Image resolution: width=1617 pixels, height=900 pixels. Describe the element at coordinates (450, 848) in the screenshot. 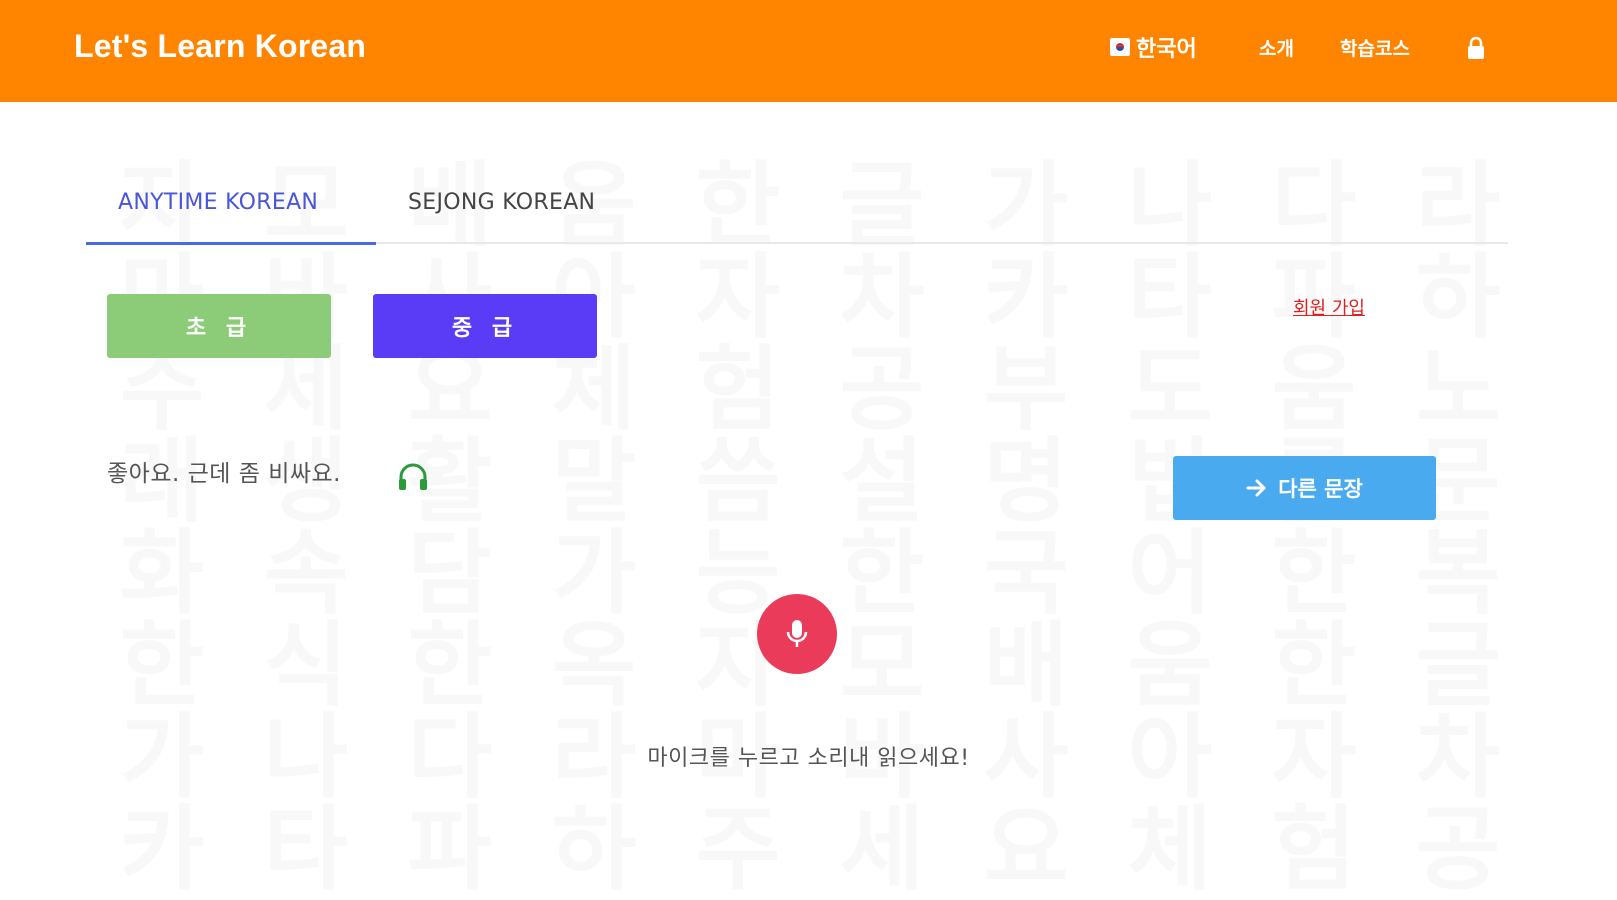

I see `watermark-glyph: 파` at that location.